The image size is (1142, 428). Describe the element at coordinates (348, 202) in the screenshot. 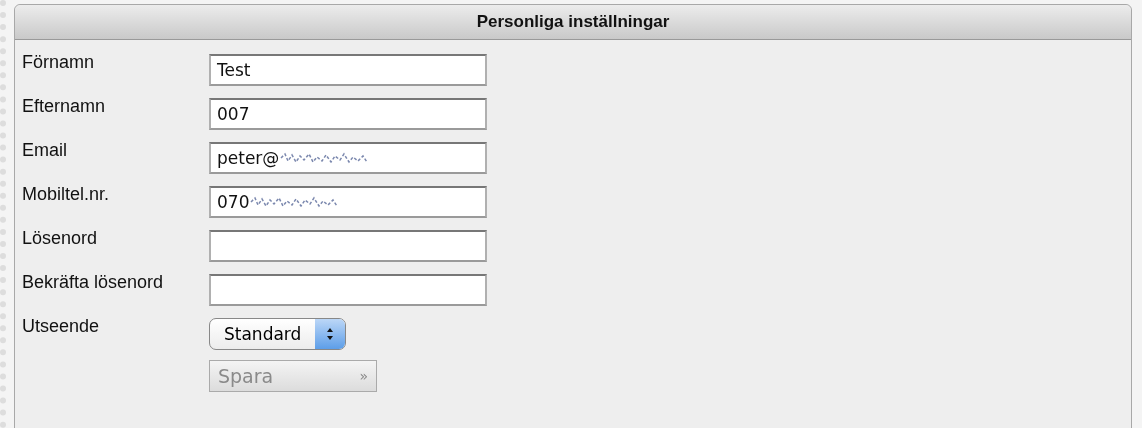

I see `input-field: 070` at that location.